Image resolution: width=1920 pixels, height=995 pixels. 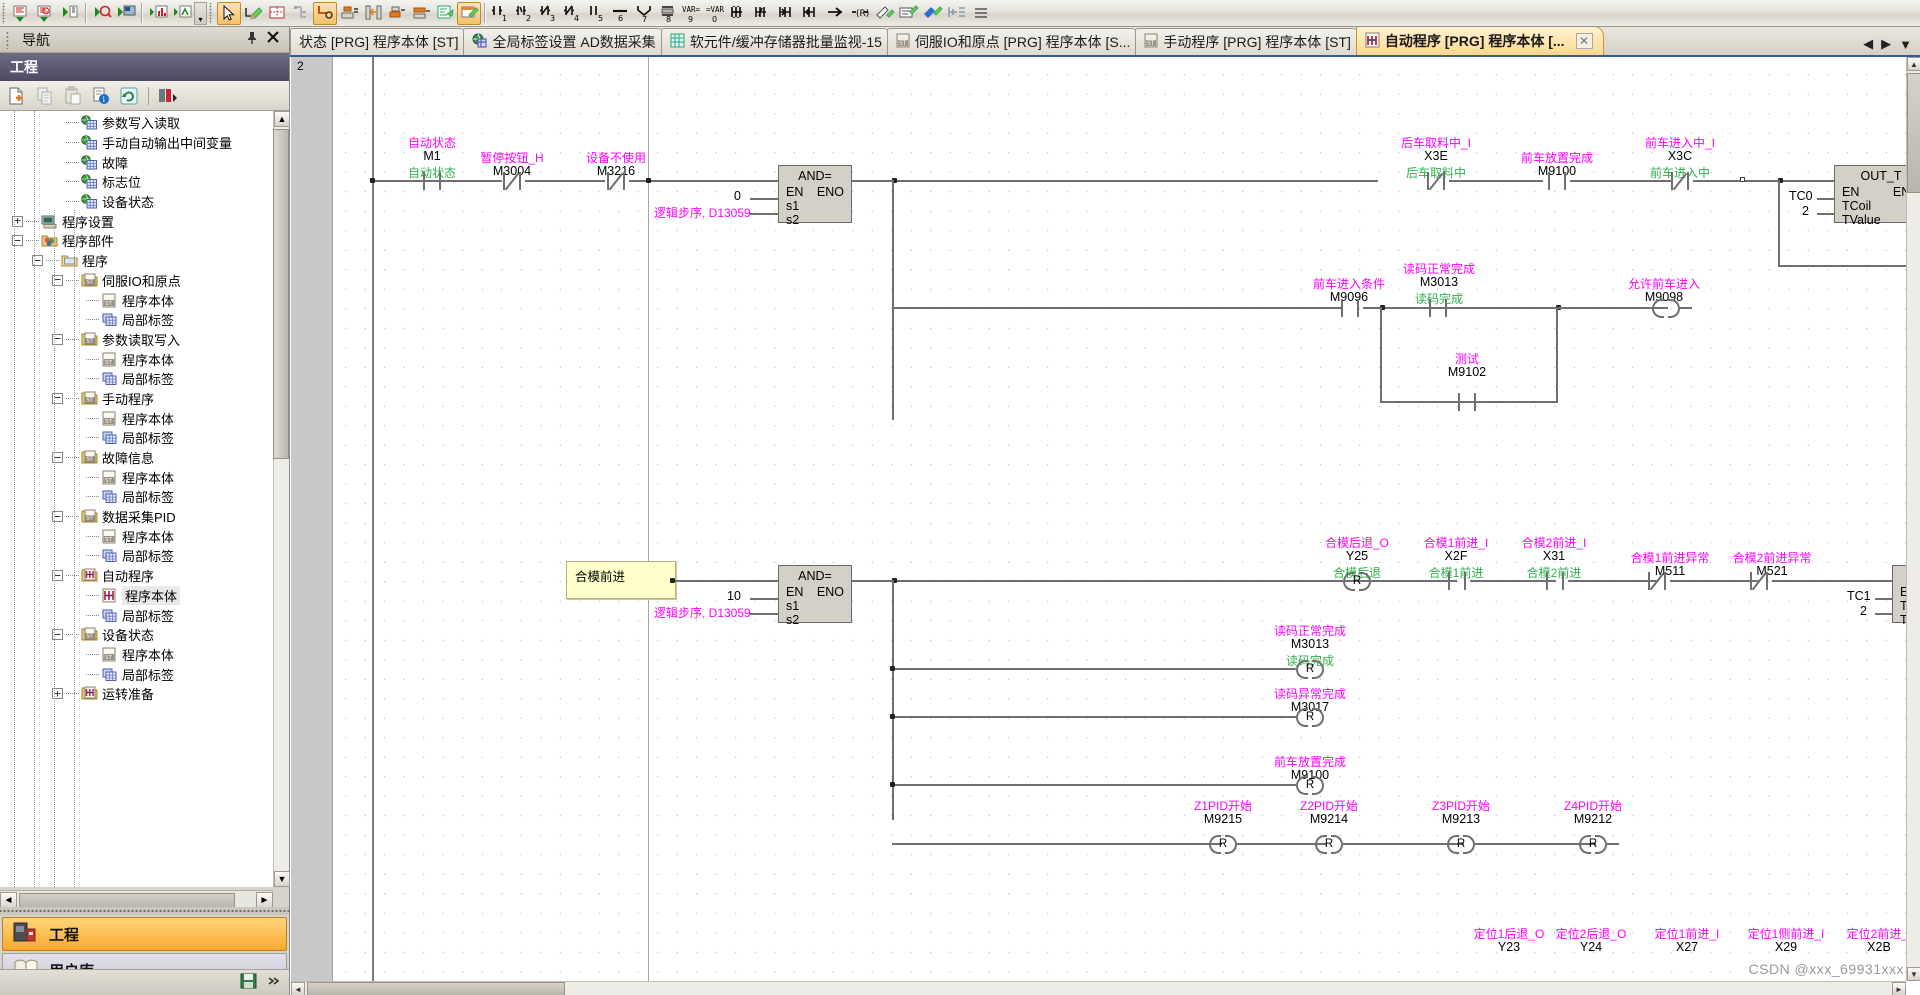 What do you see at coordinates (136, 261) in the screenshot?
I see `tree-item: − 程序` at bounding box center [136, 261].